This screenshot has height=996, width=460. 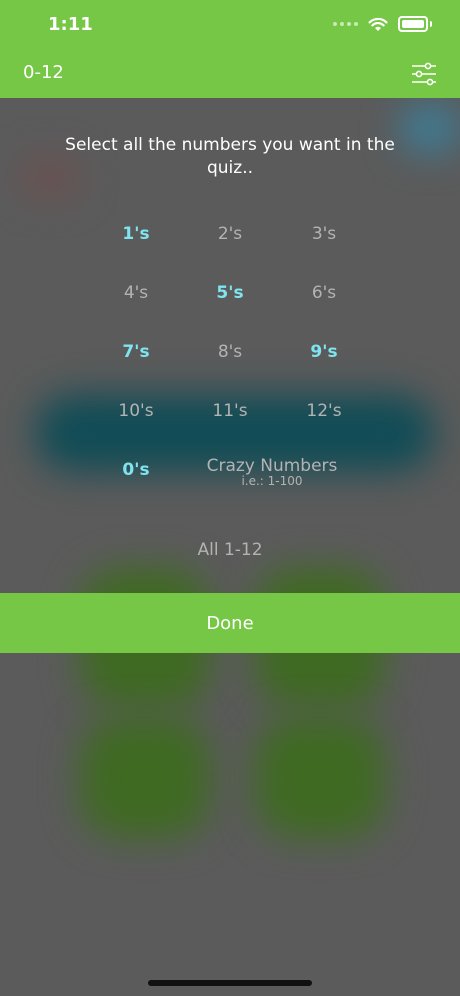 I want to click on crazy-numbers-title: Crazy Numbers, so click(x=272, y=466).